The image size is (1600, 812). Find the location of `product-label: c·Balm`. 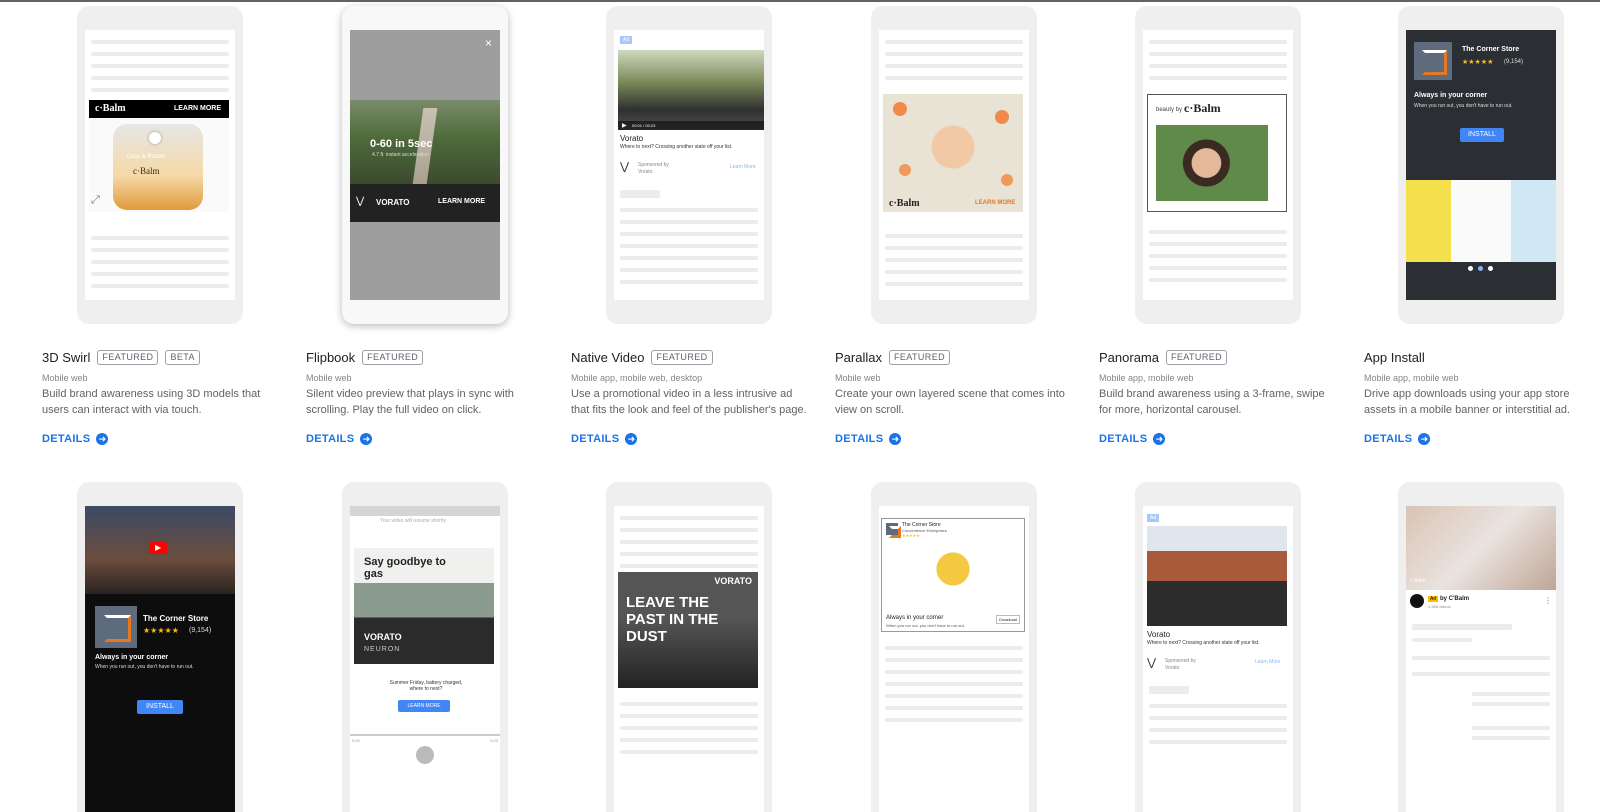

product-label: c·Balm is located at coordinates (146, 171).